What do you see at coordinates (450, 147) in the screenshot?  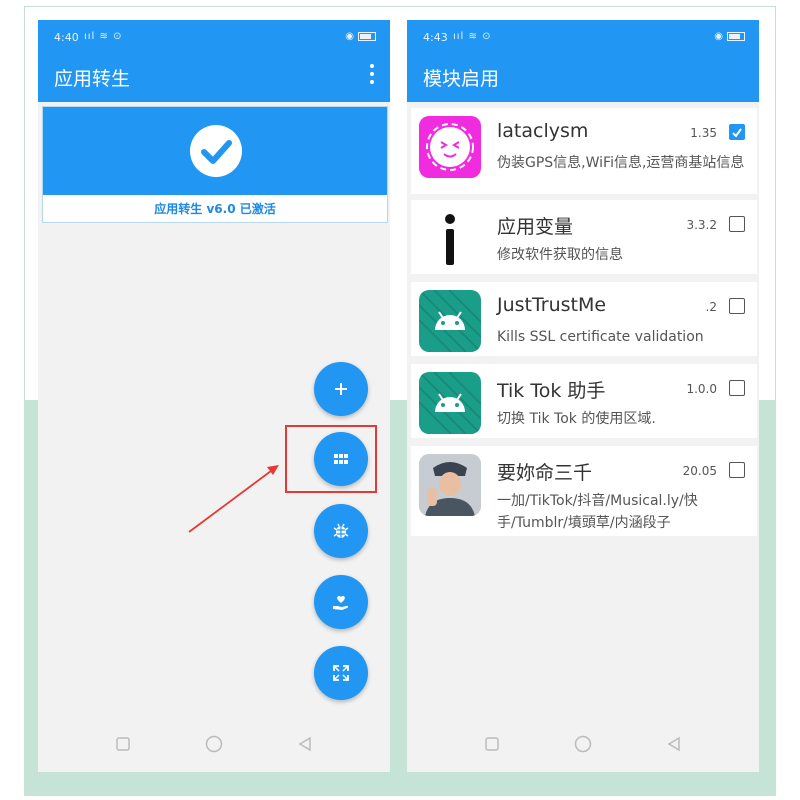 I see `lataclysm-app-icon` at bounding box center [450, 147].